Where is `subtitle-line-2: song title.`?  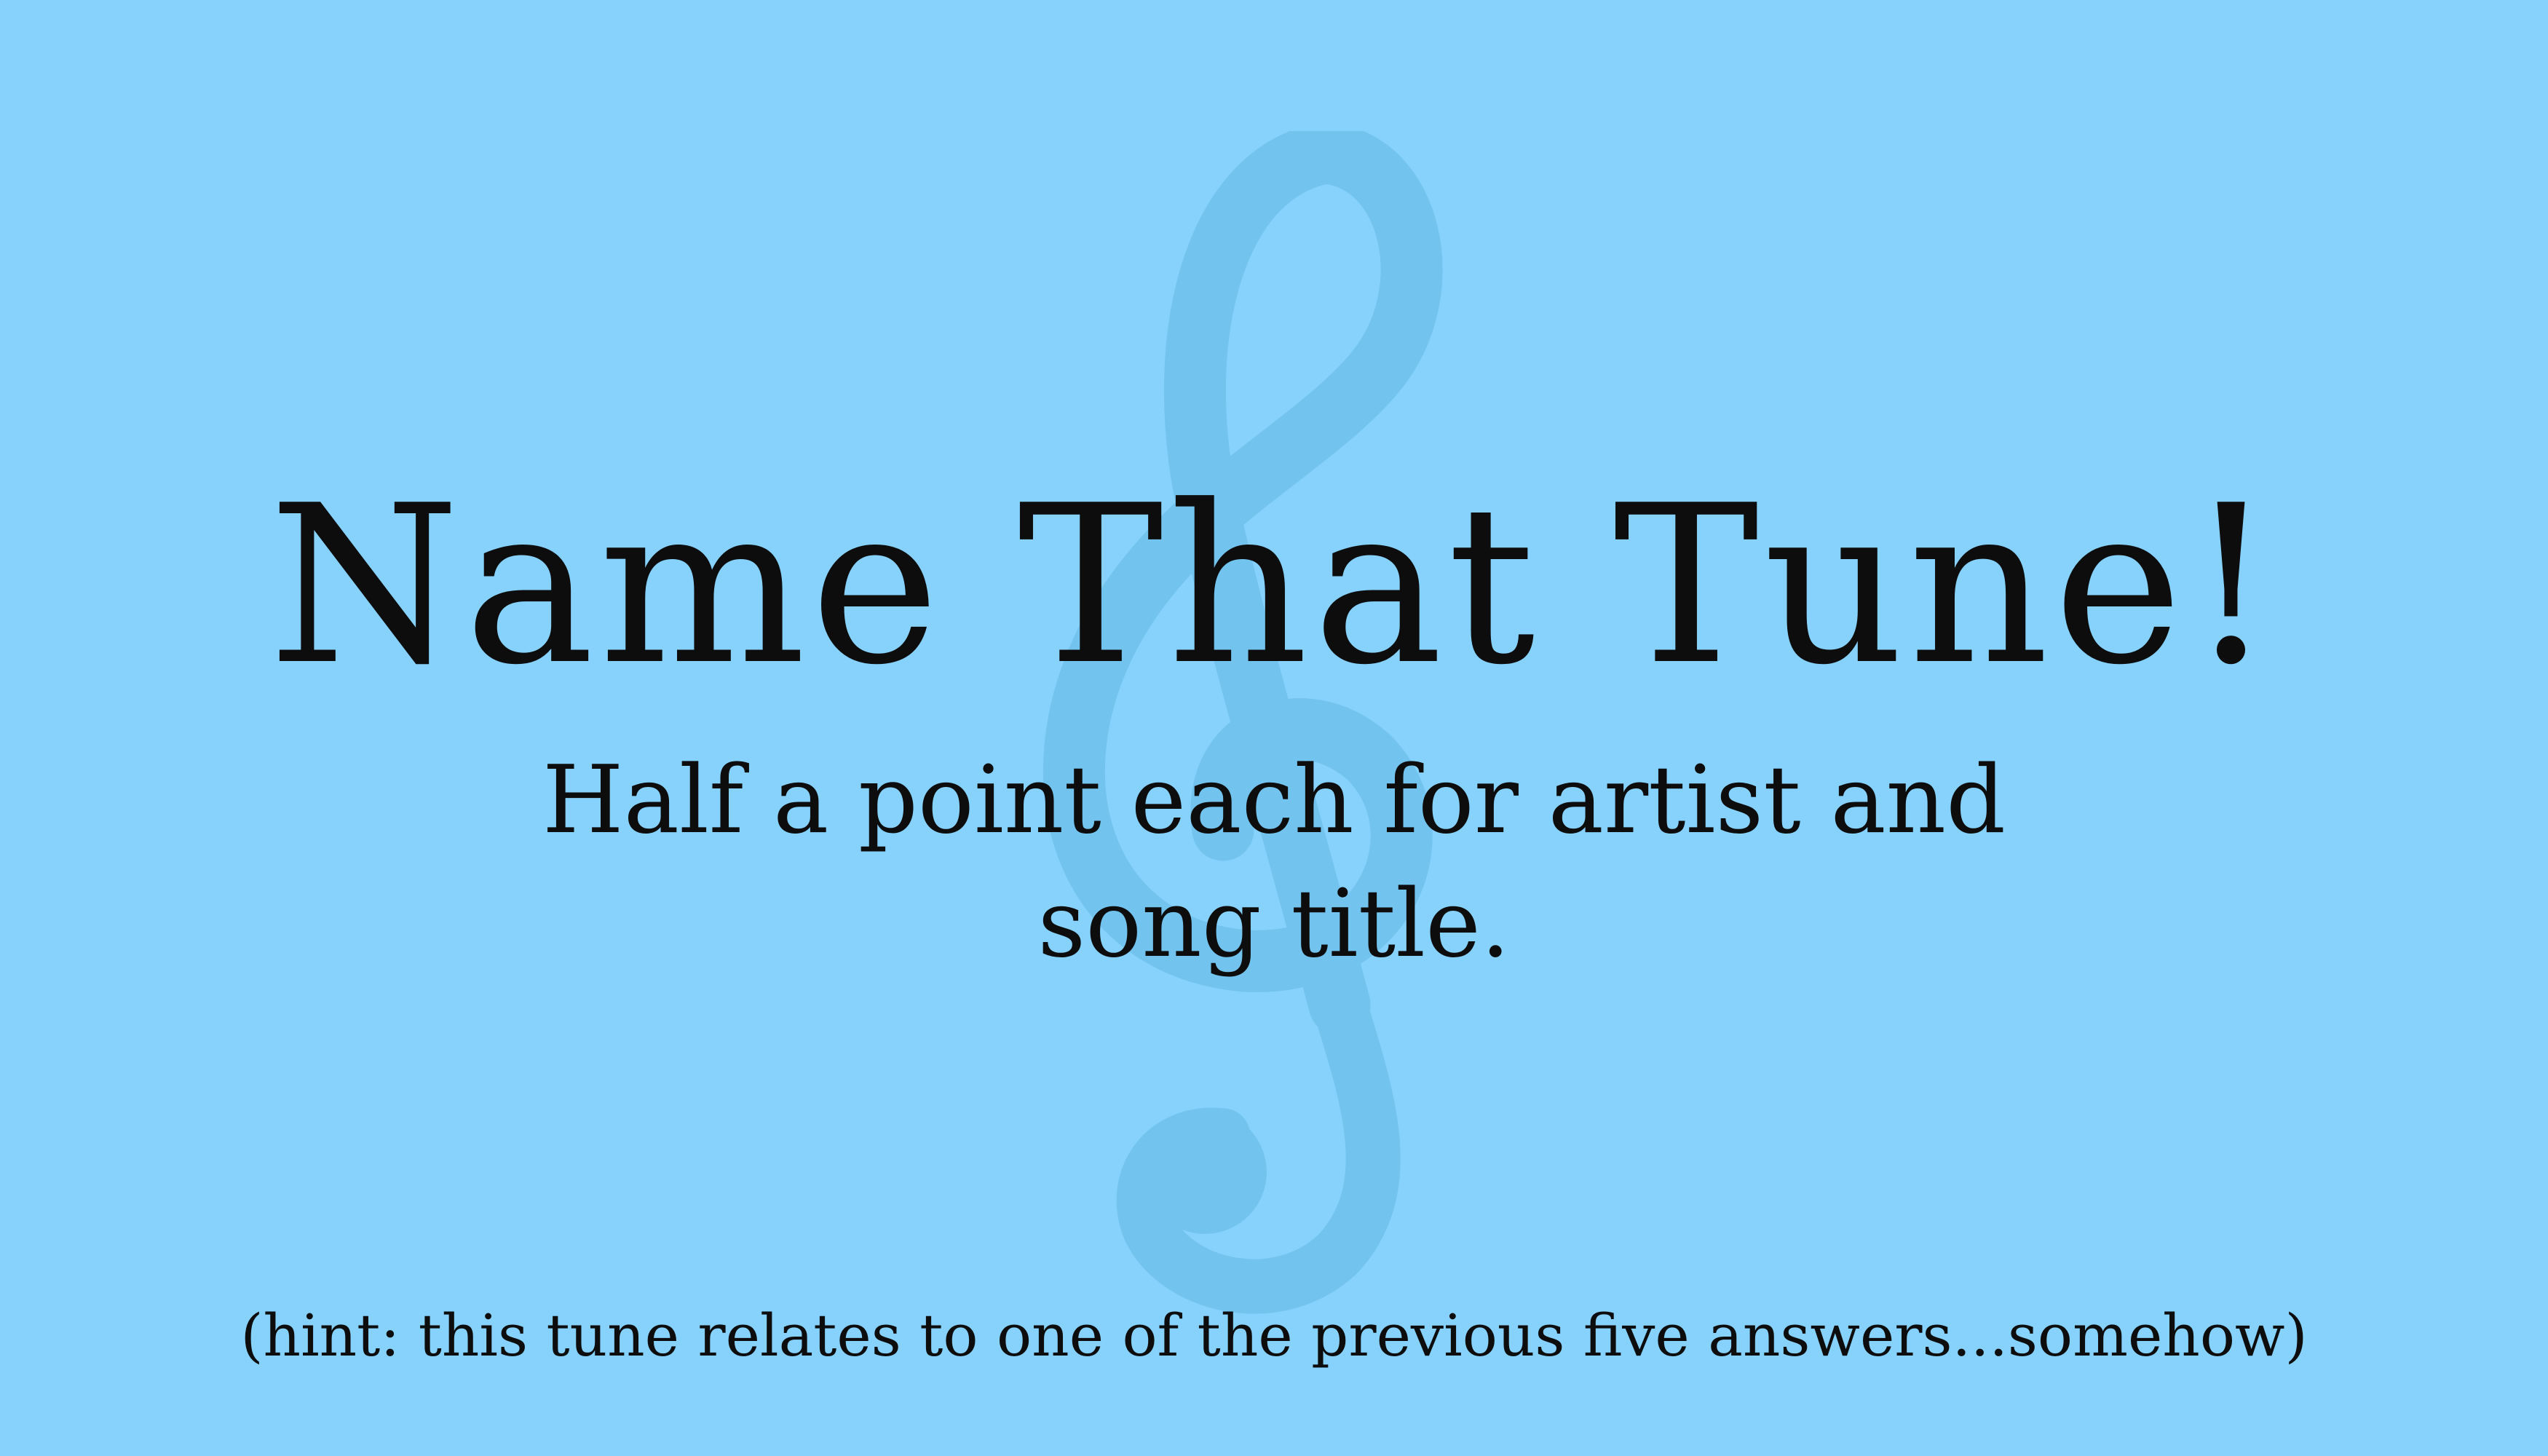 subtitle-line-2: song title. is located at coordinates (1274, 924).